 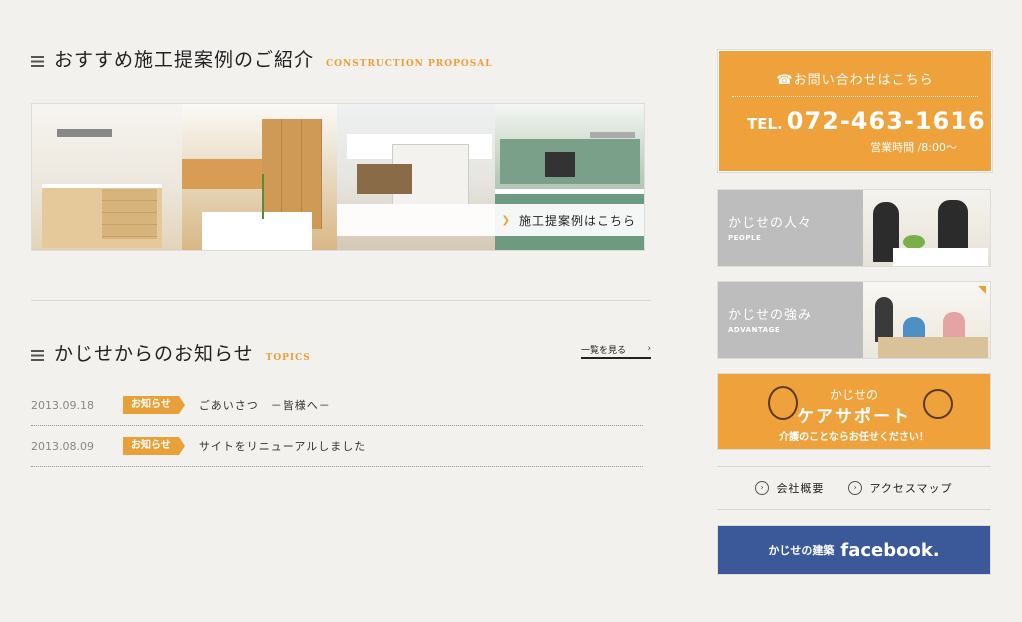 I want to click on proposal-banner: ❯ 施工提案例はこちら, so click(x=338, y=177).